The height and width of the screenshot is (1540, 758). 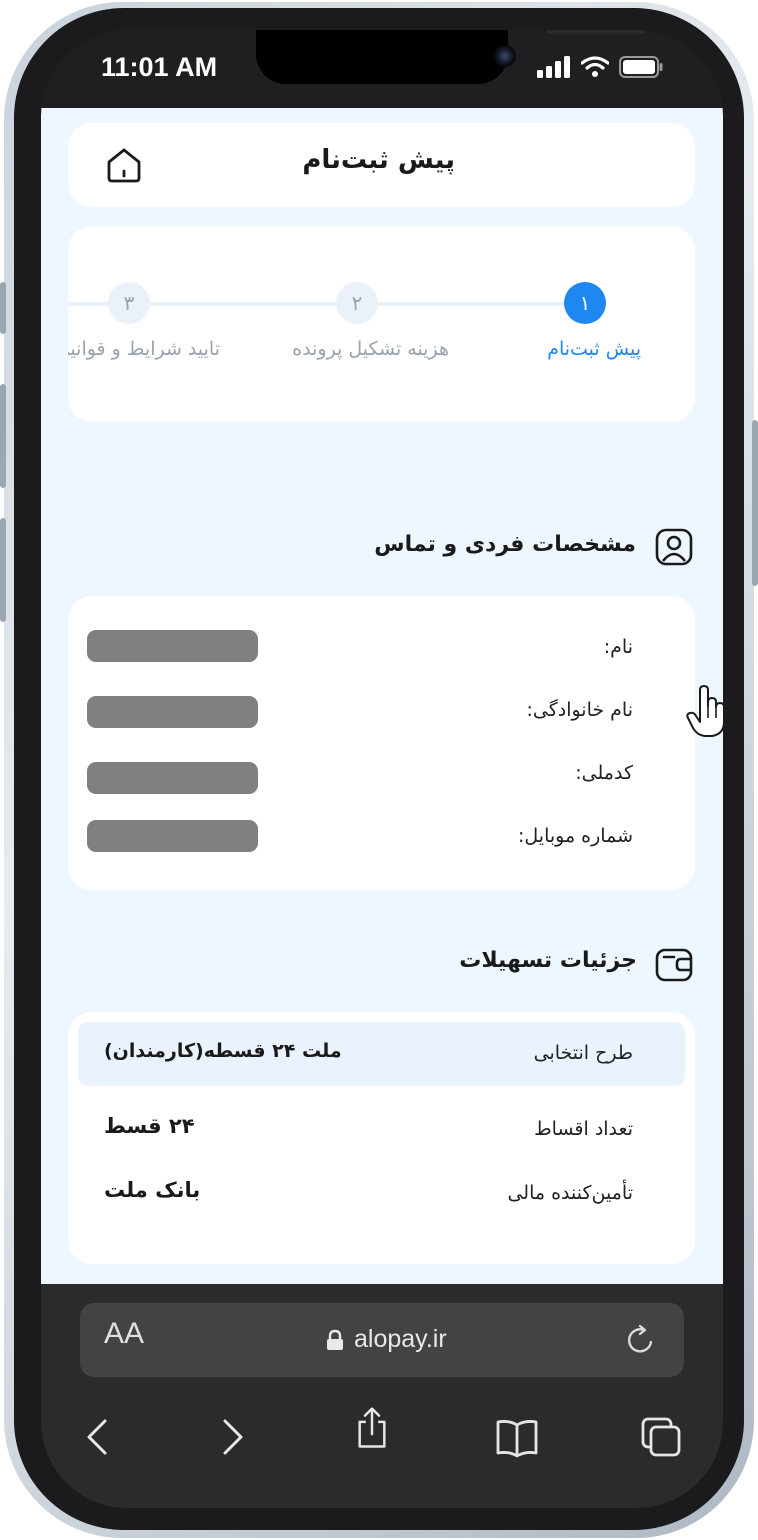 What do you see at coordinates (400, 1339) in the screenshot?
I see `url-text: alopay.ir` at bounding box center [400, 1339].